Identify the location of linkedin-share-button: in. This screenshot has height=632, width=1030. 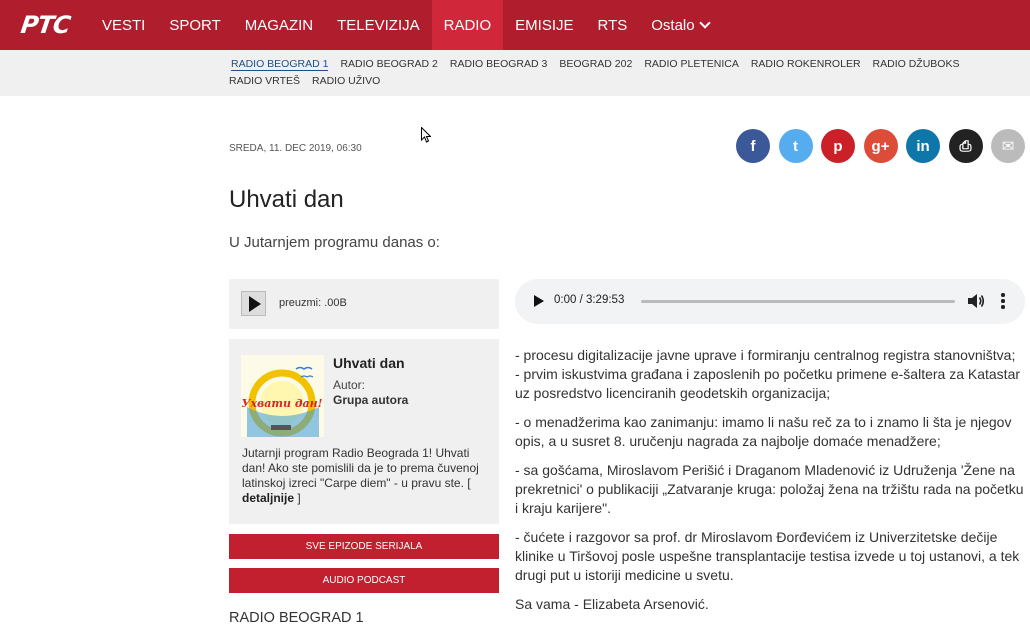
(923, 146).